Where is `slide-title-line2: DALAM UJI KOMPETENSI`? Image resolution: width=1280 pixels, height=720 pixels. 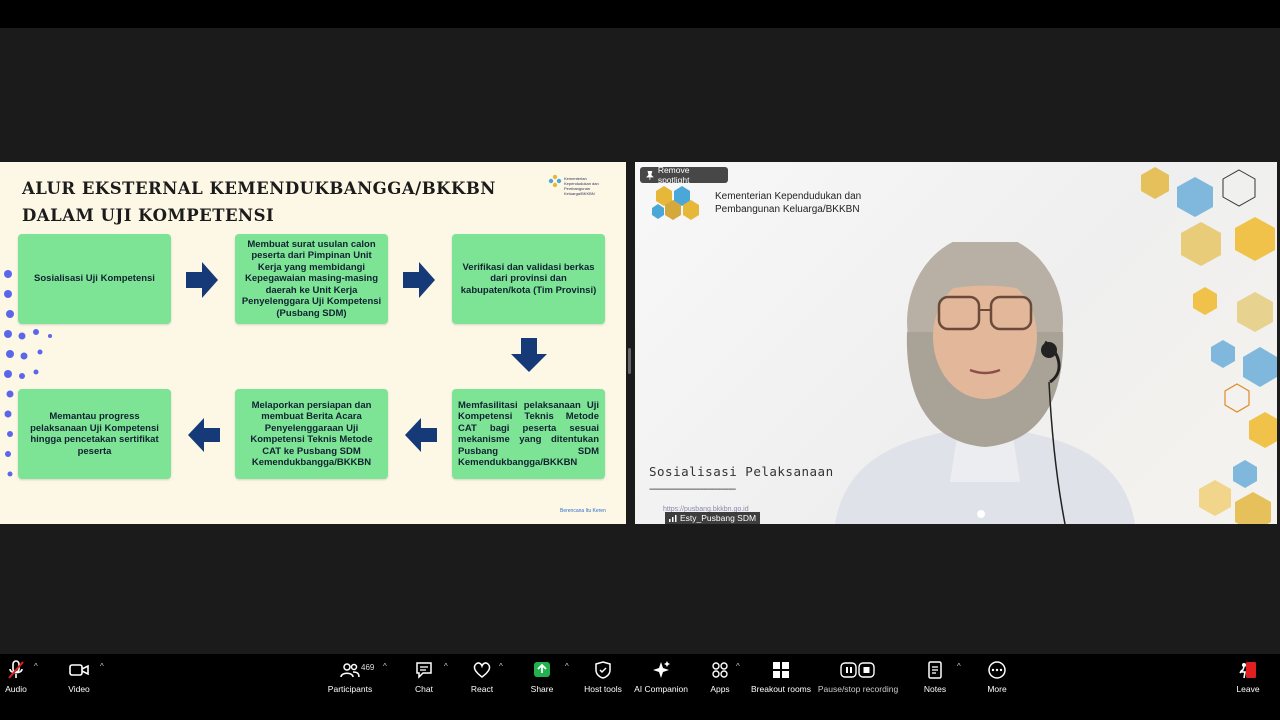
slide-title-line2: DALAM UJI KOMPETENSI is located at coordinates (148, 215).